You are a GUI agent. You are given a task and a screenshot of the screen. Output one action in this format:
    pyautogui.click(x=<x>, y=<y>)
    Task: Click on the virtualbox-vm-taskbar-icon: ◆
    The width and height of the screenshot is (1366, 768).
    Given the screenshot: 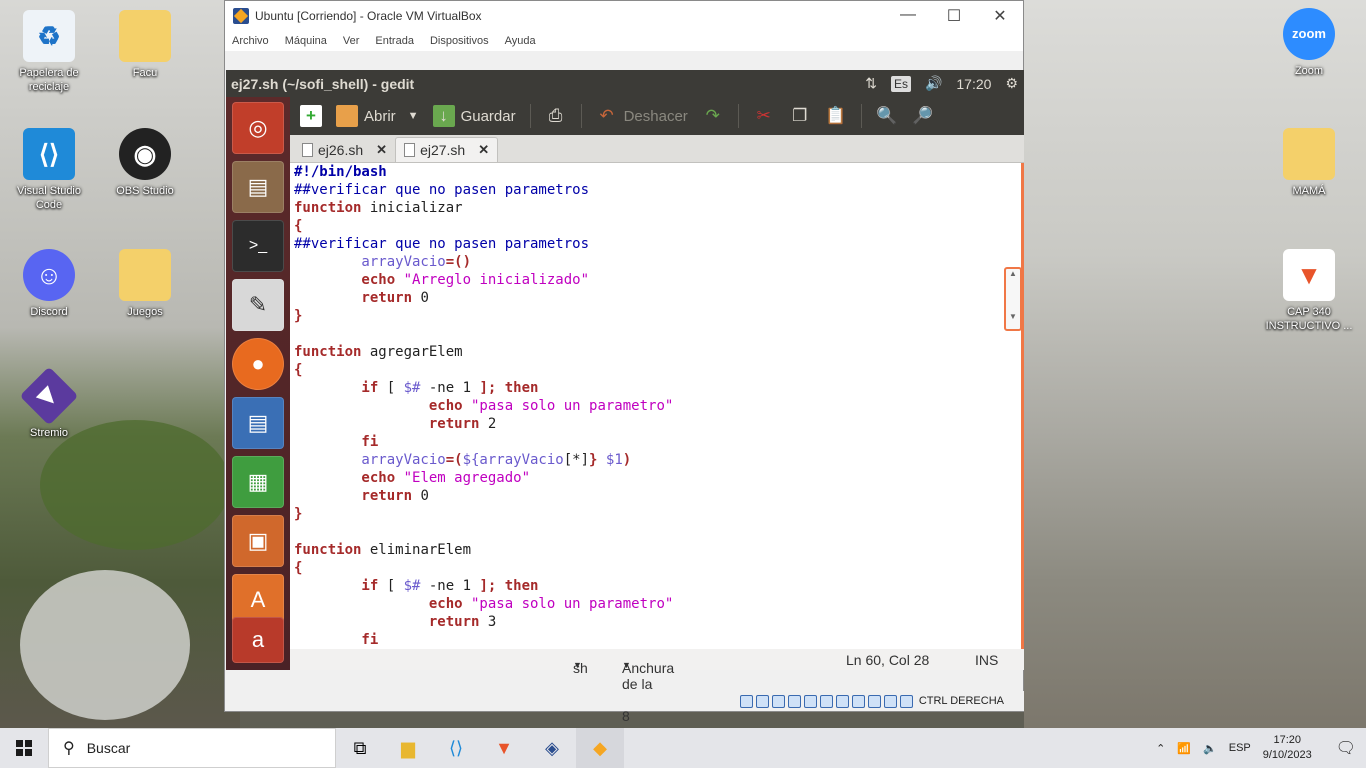 What is the action you would take?
    pyautogui.click(x=600, y=748)
    